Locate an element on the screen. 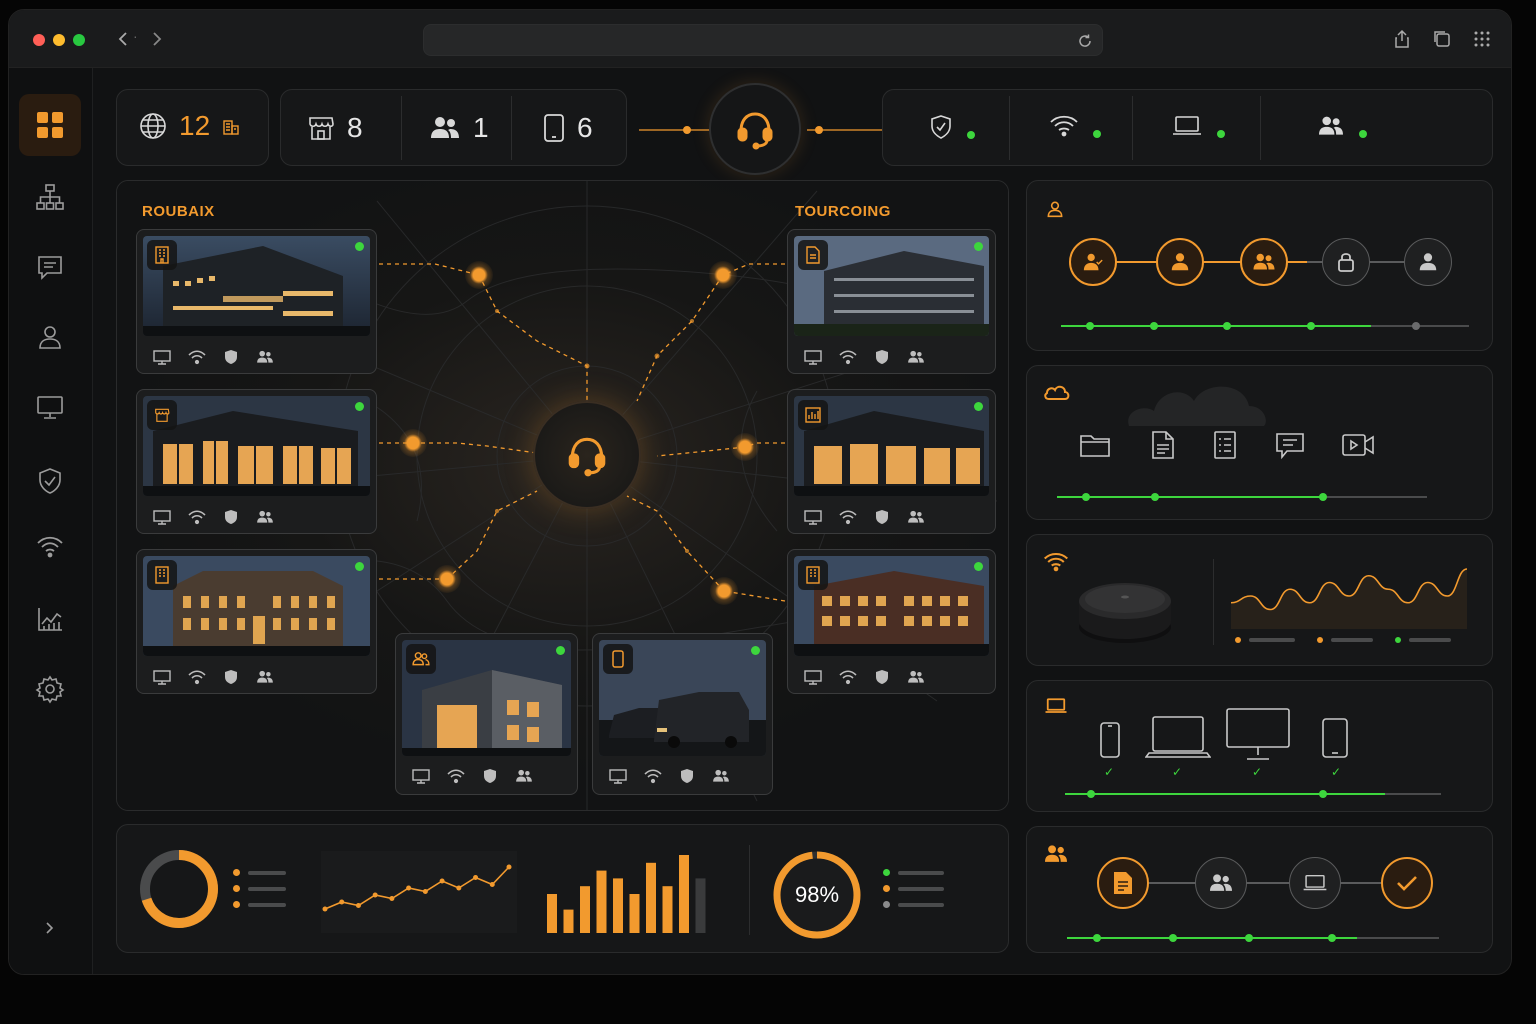  monitor-icon is located at coordinates (1258, 734).